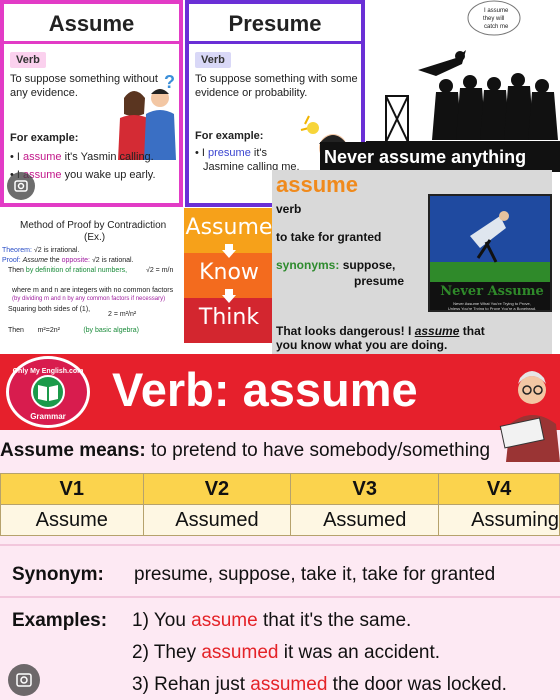 The height and width of the screenshot is (700, 560). I want to click on logo-bottom-text: Grammar, so click(48, 416).